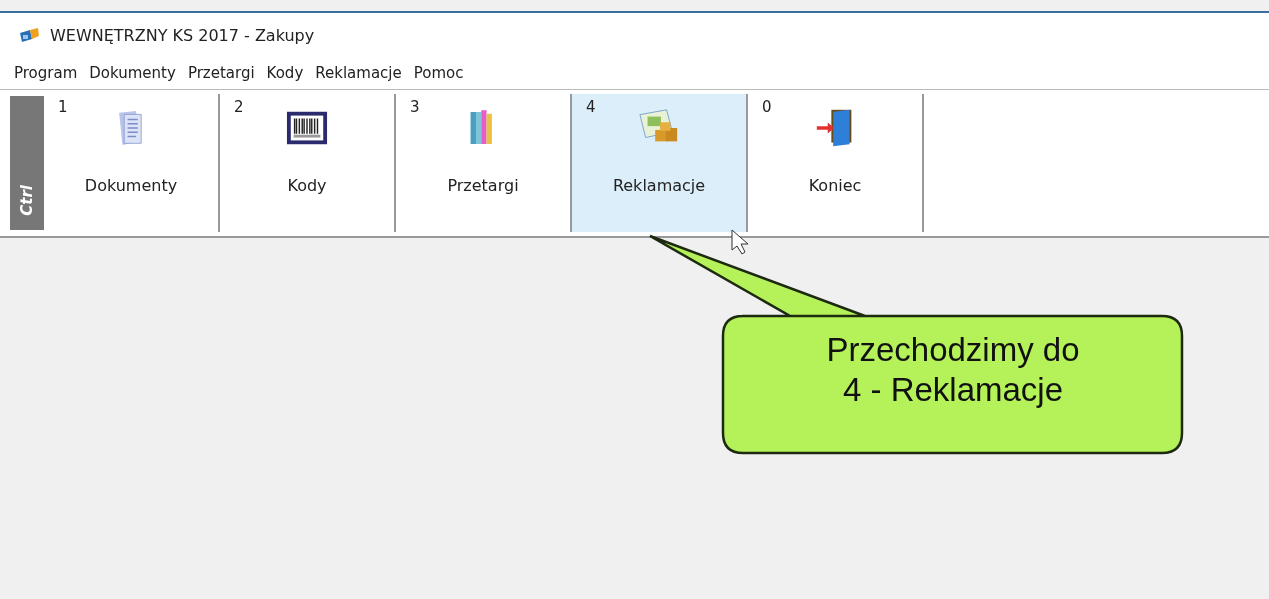 The image size is (1269, 599). What do you see at coordinates (438, 73) in the screenshot?
I see `menu-item: Pomoc` at bounding box center [438, 73].